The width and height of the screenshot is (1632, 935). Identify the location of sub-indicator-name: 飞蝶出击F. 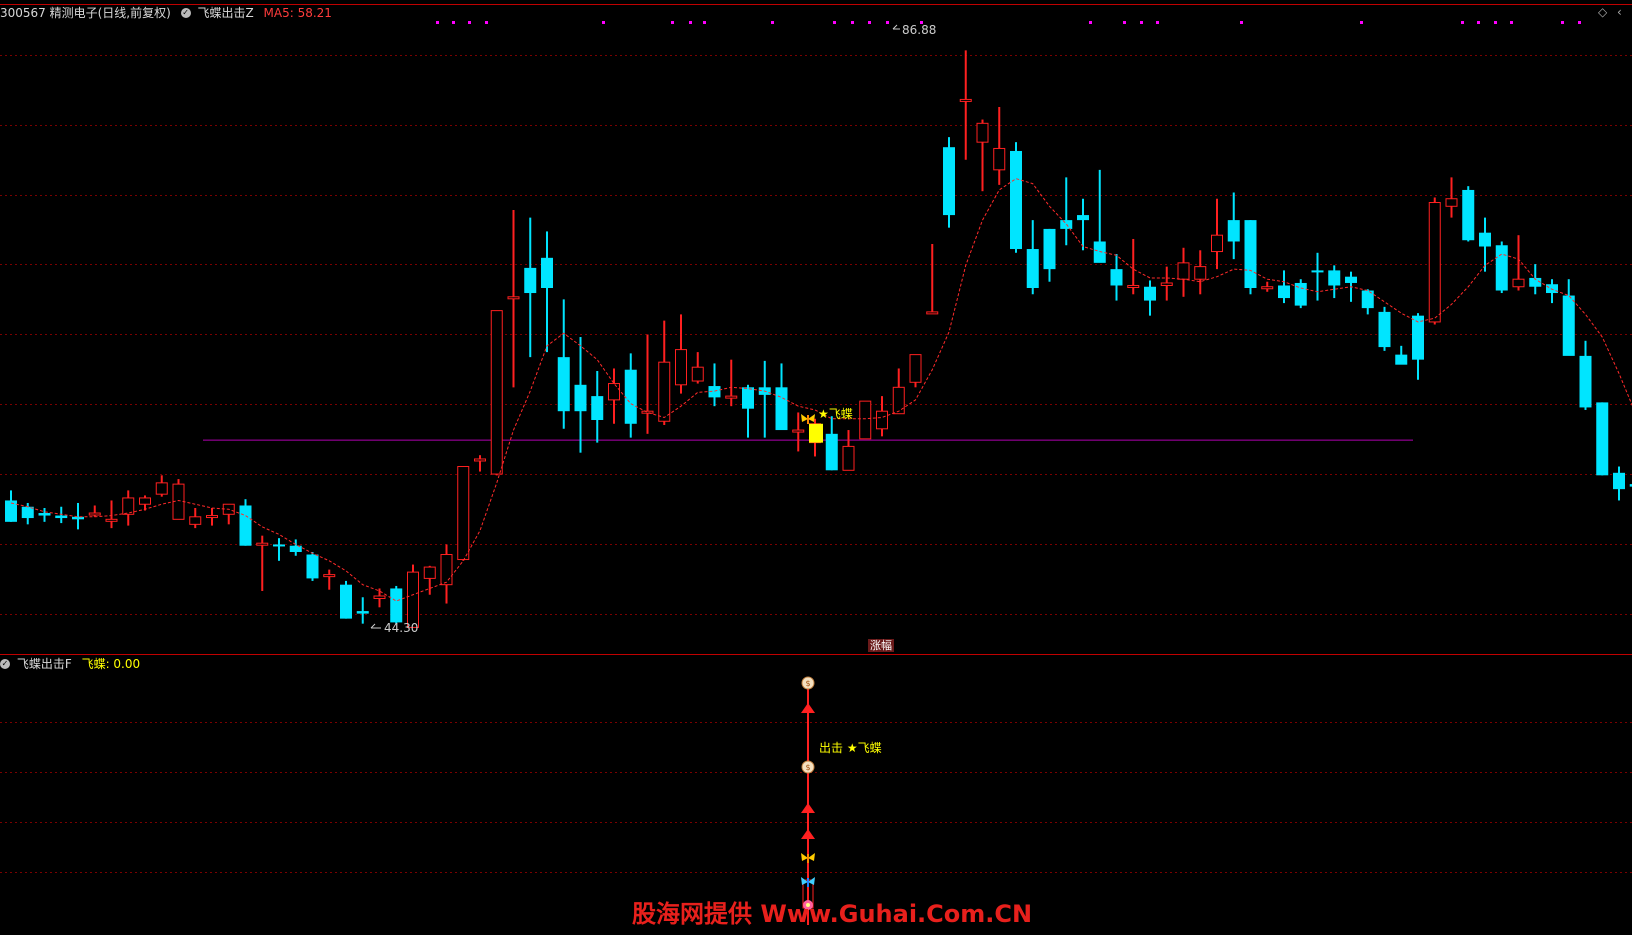
(44, 664).